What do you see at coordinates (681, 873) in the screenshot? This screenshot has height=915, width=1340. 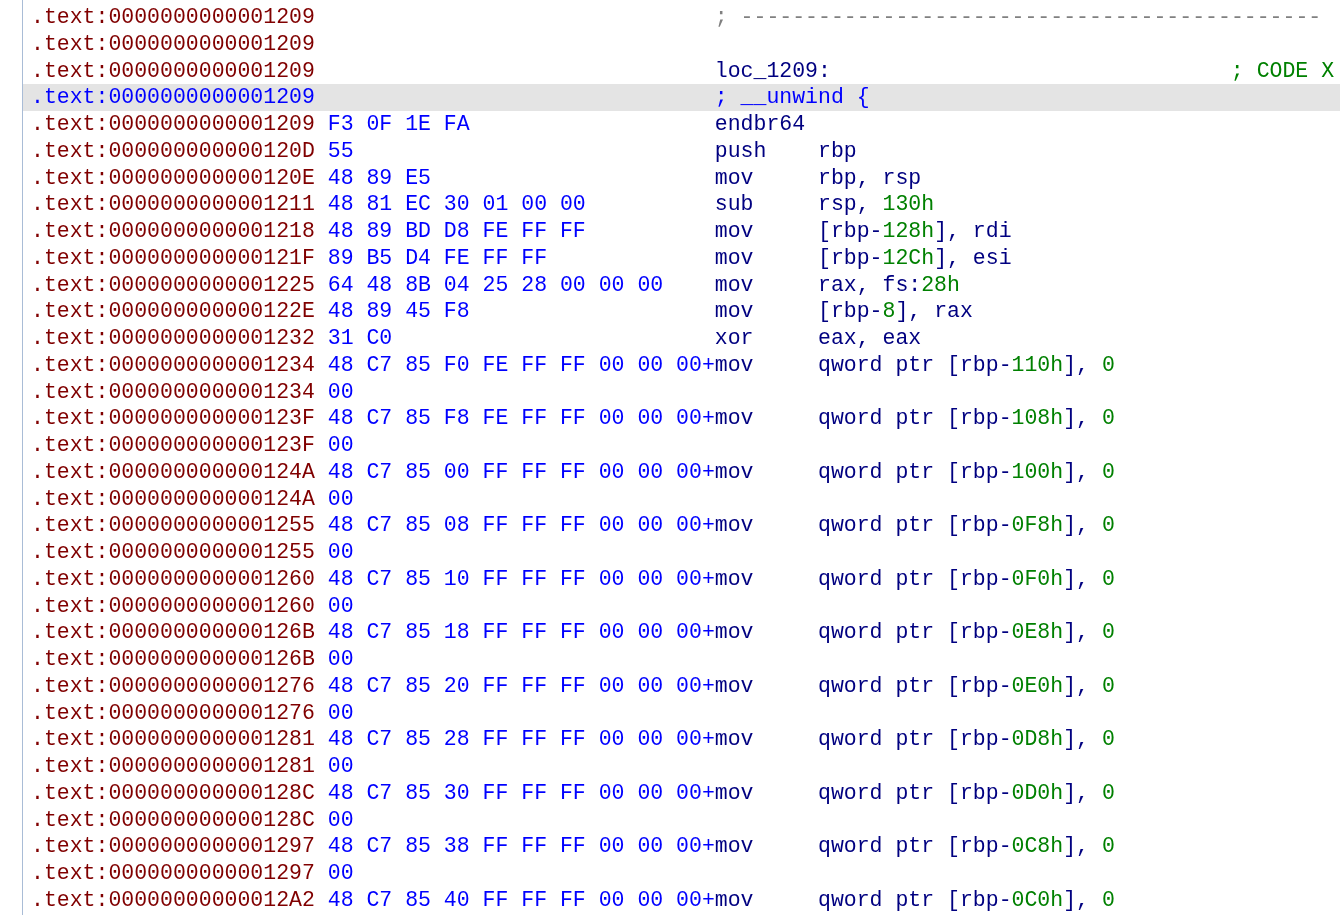 I see `disassembly-line: .text:0000000000001297 00` at bounding box center [681, 873].